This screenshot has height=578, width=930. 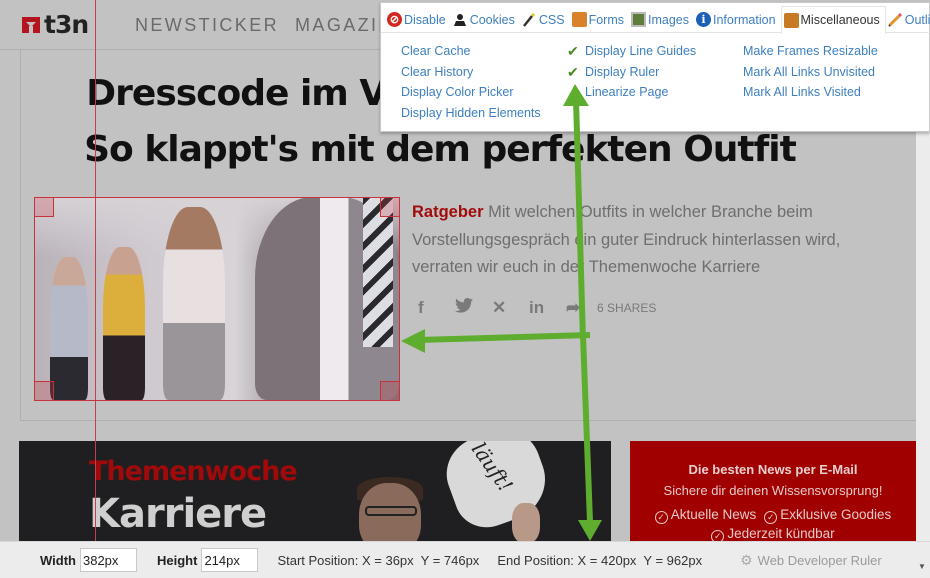 I want to click on css-icon, so click(x=529, y=19).